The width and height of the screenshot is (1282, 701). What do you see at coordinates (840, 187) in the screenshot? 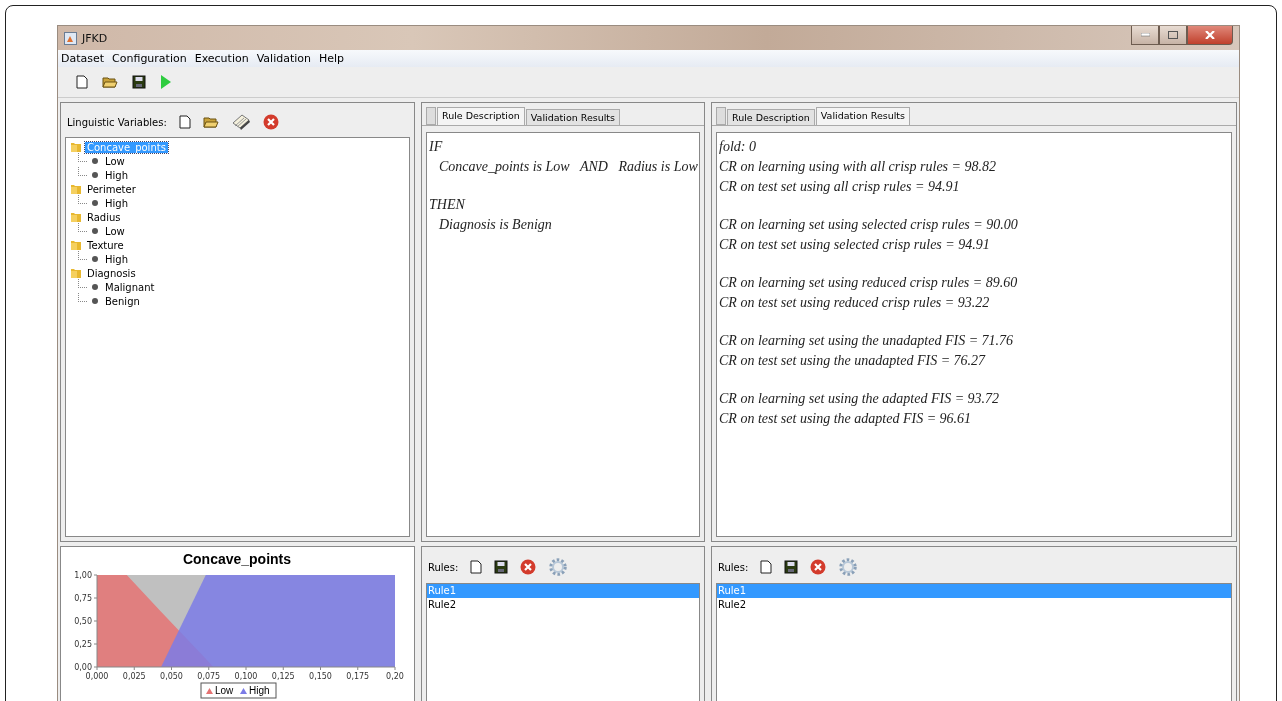
I see `result-line: CR on test set using all crisp rules = 94.91` at bounding box center [840, 187].